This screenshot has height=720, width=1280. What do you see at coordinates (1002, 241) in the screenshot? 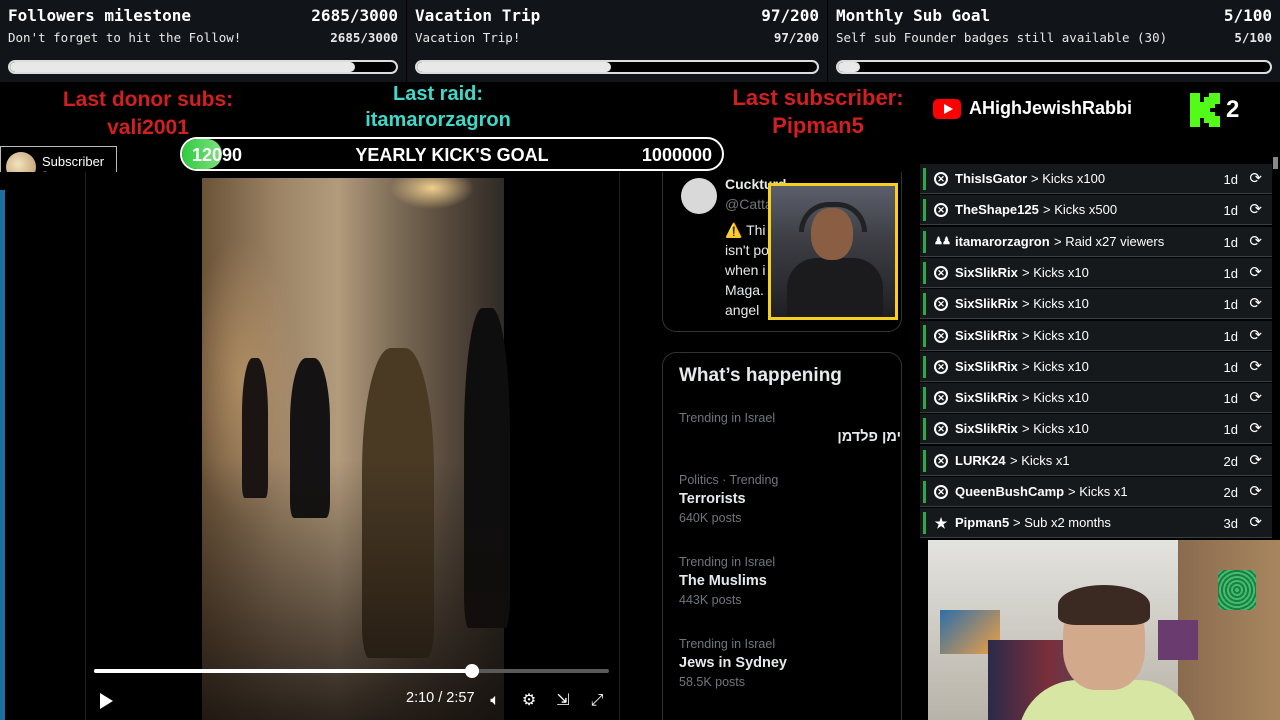
I see `feed-user: itamarorzagron` at bounding box center [1002, 241].